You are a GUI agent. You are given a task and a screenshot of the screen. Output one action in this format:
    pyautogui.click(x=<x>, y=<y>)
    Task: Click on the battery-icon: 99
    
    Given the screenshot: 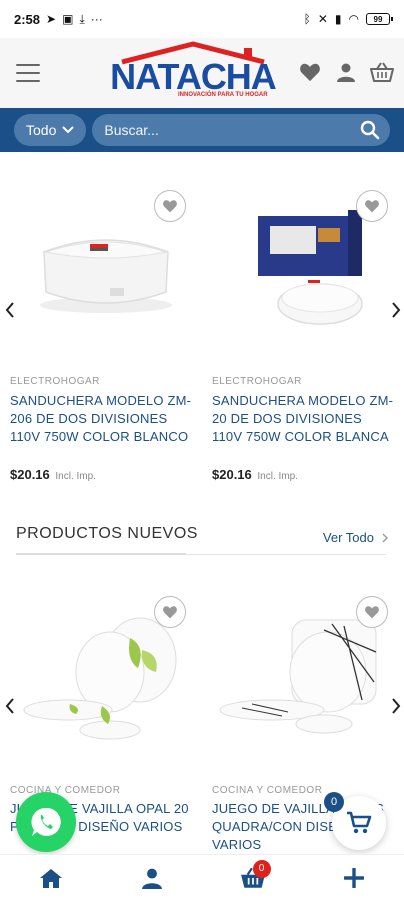 What is the action you would take?
    pyautogui.click(x=379, y=19)
    